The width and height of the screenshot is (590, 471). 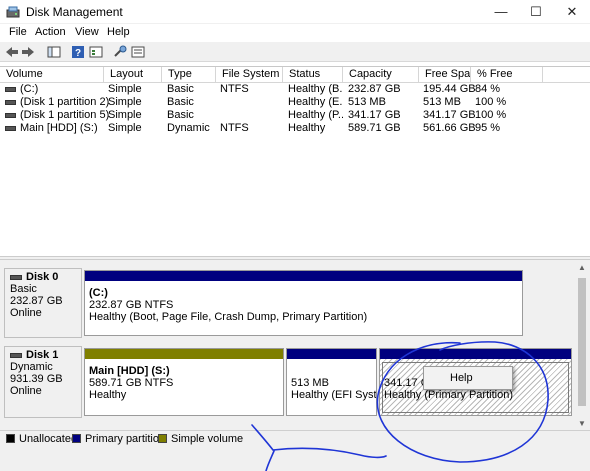 What do you see at coordinates (76, 438) in the screenshot?
I see `legend-swatch-primary` at bounding box center [76, 438].